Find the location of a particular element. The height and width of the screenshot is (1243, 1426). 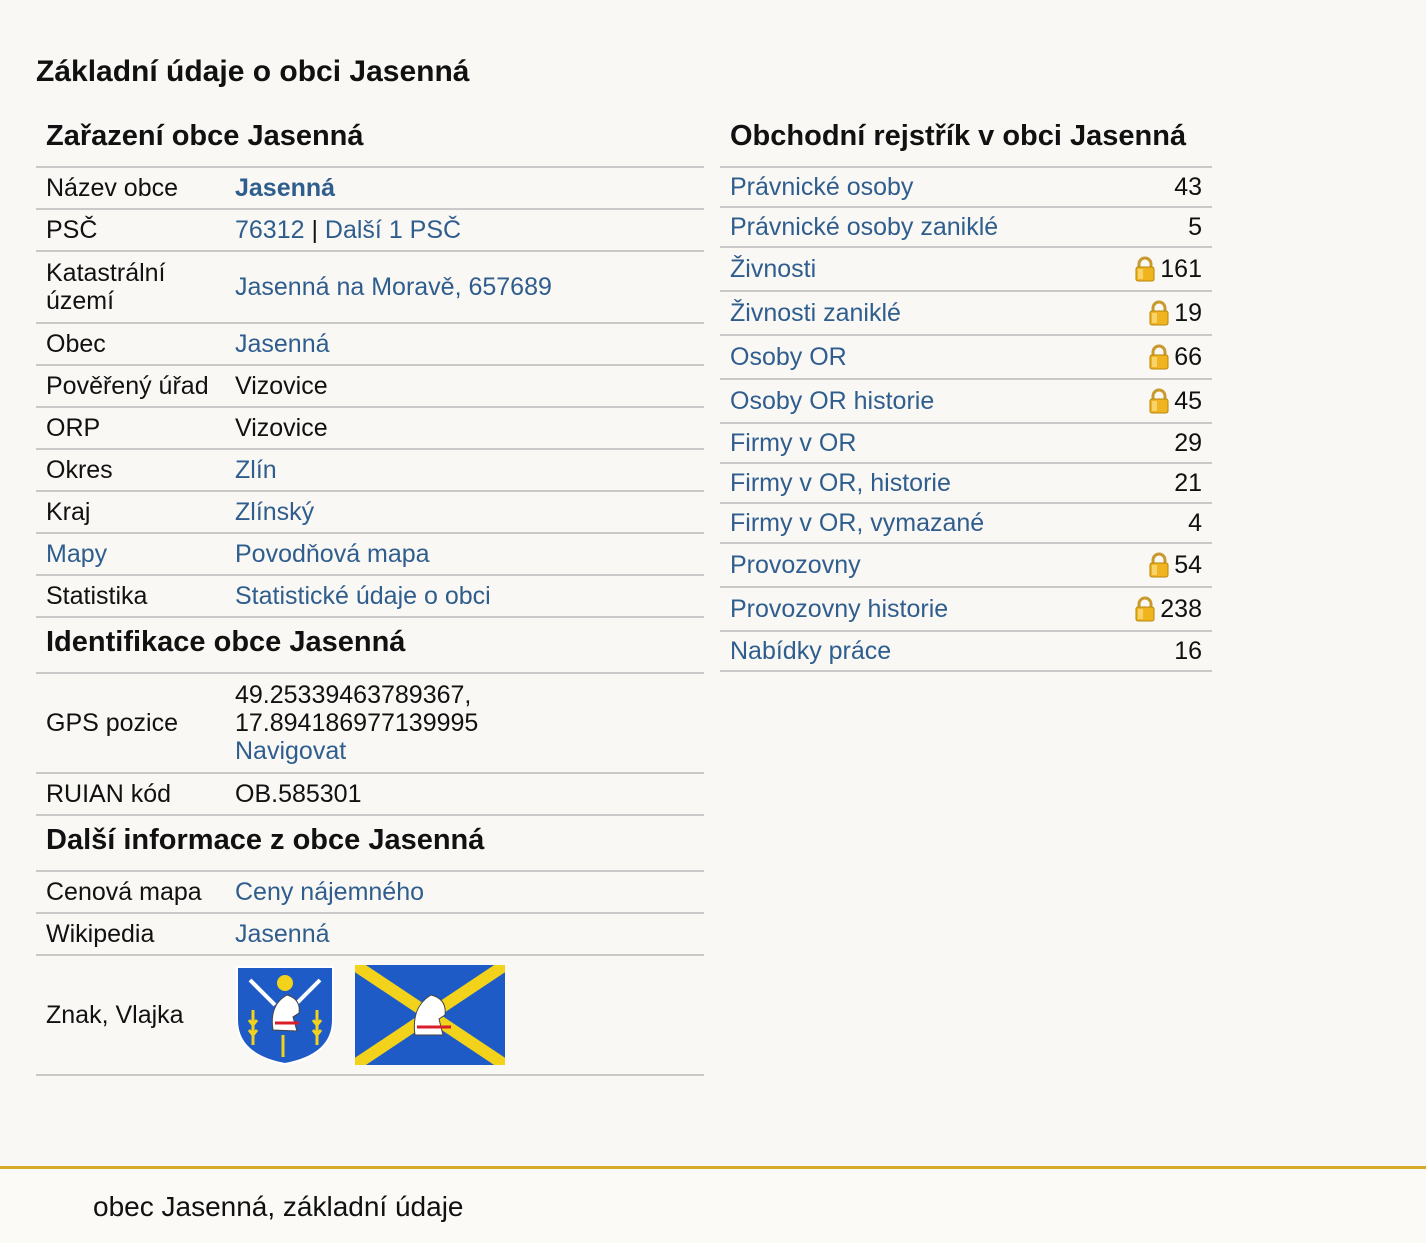

row-label: Obec is located at coordinates (76, 344).